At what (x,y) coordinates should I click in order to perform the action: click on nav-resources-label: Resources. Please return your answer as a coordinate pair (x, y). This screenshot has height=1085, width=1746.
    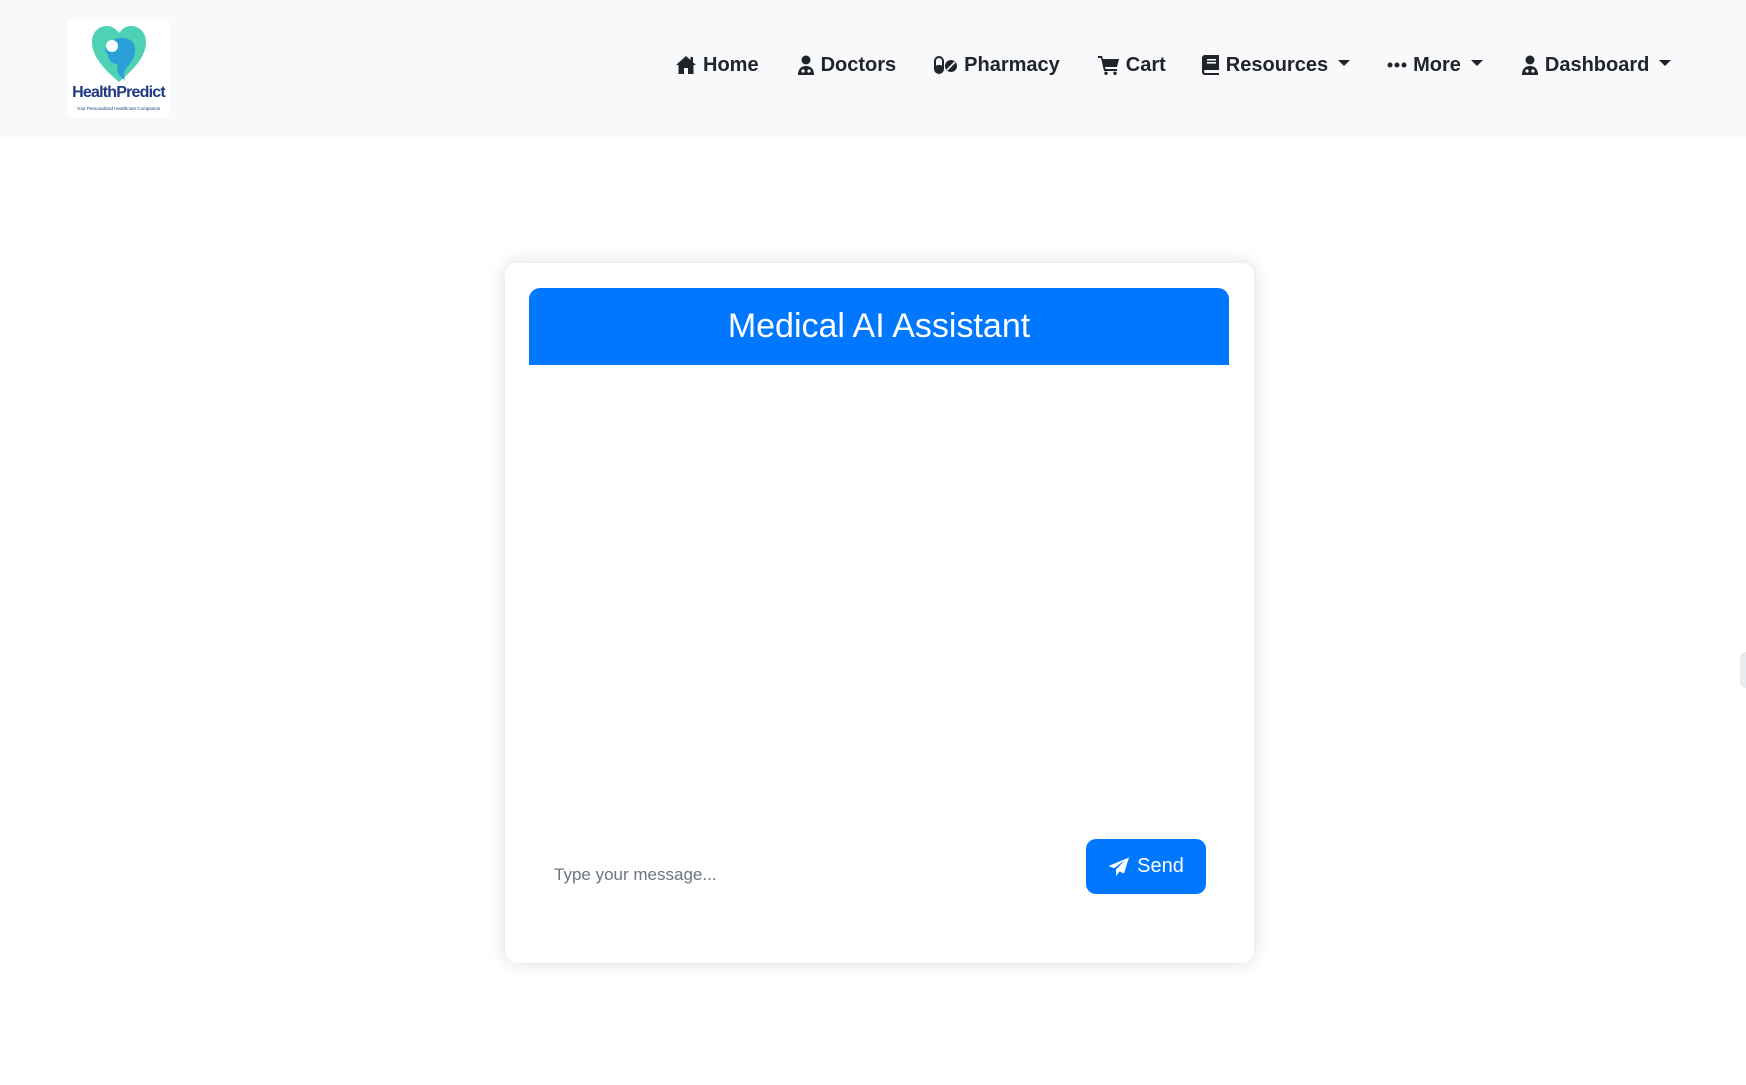
    Looking at the image, I should click on (1277, 64).